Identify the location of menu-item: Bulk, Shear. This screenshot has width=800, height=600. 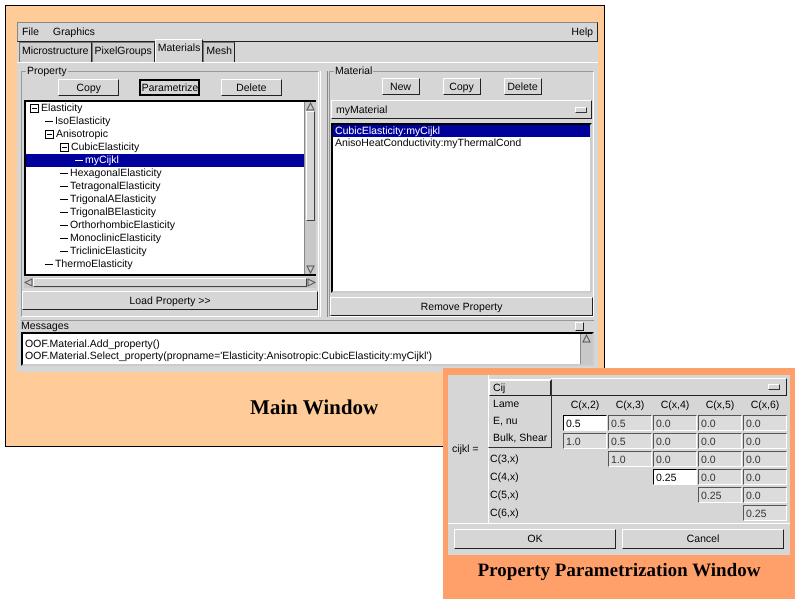
(520, 438).